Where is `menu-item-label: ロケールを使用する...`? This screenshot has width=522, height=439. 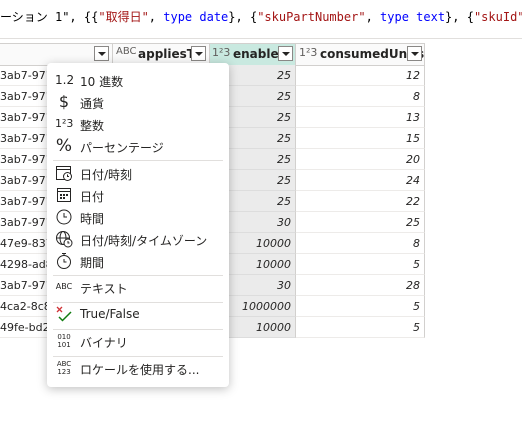
menu-item-label: ロケールを使用する... is located at coordinates (140, 370).